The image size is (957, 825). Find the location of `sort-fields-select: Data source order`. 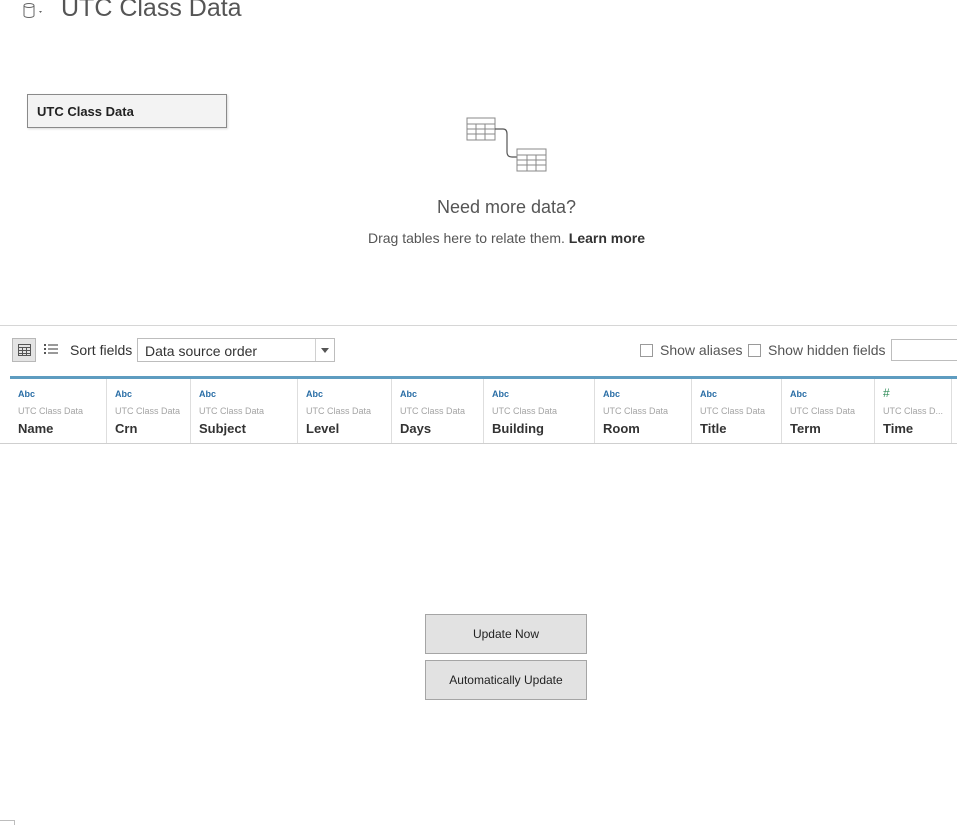

sort-fields-select: Data source order is located at coordinates (236, 350).